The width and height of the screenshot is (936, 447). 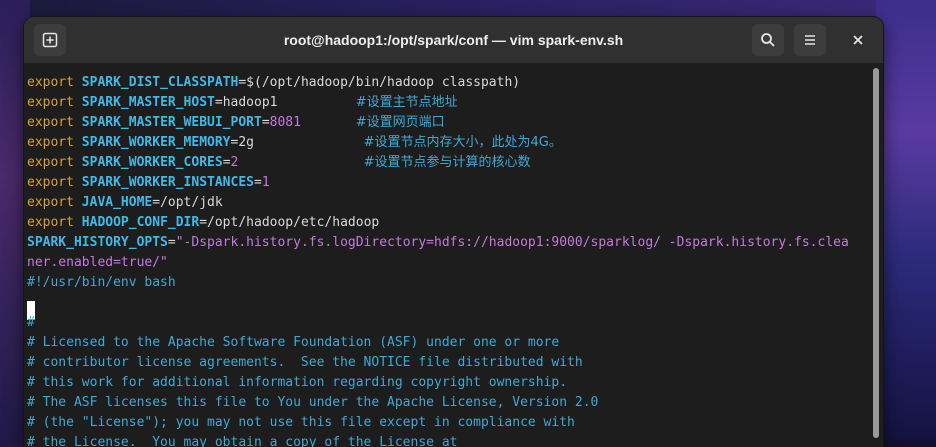 I want to click on code-line: export JAVA_HOME=/opt/jdk, so click(x=125, y=202).